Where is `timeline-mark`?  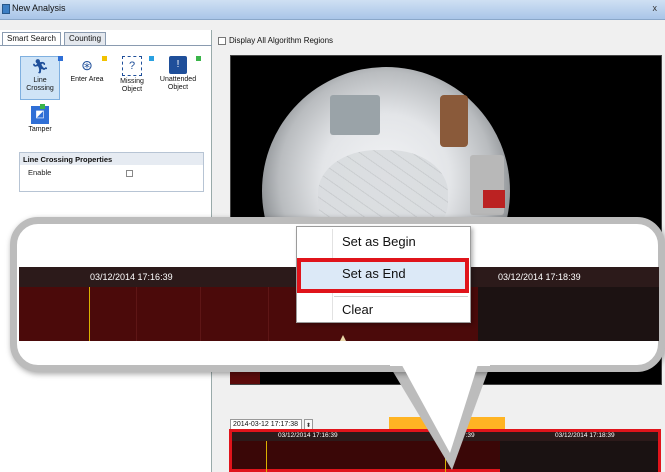 timeline-mark is located at coordinates (89, 314).